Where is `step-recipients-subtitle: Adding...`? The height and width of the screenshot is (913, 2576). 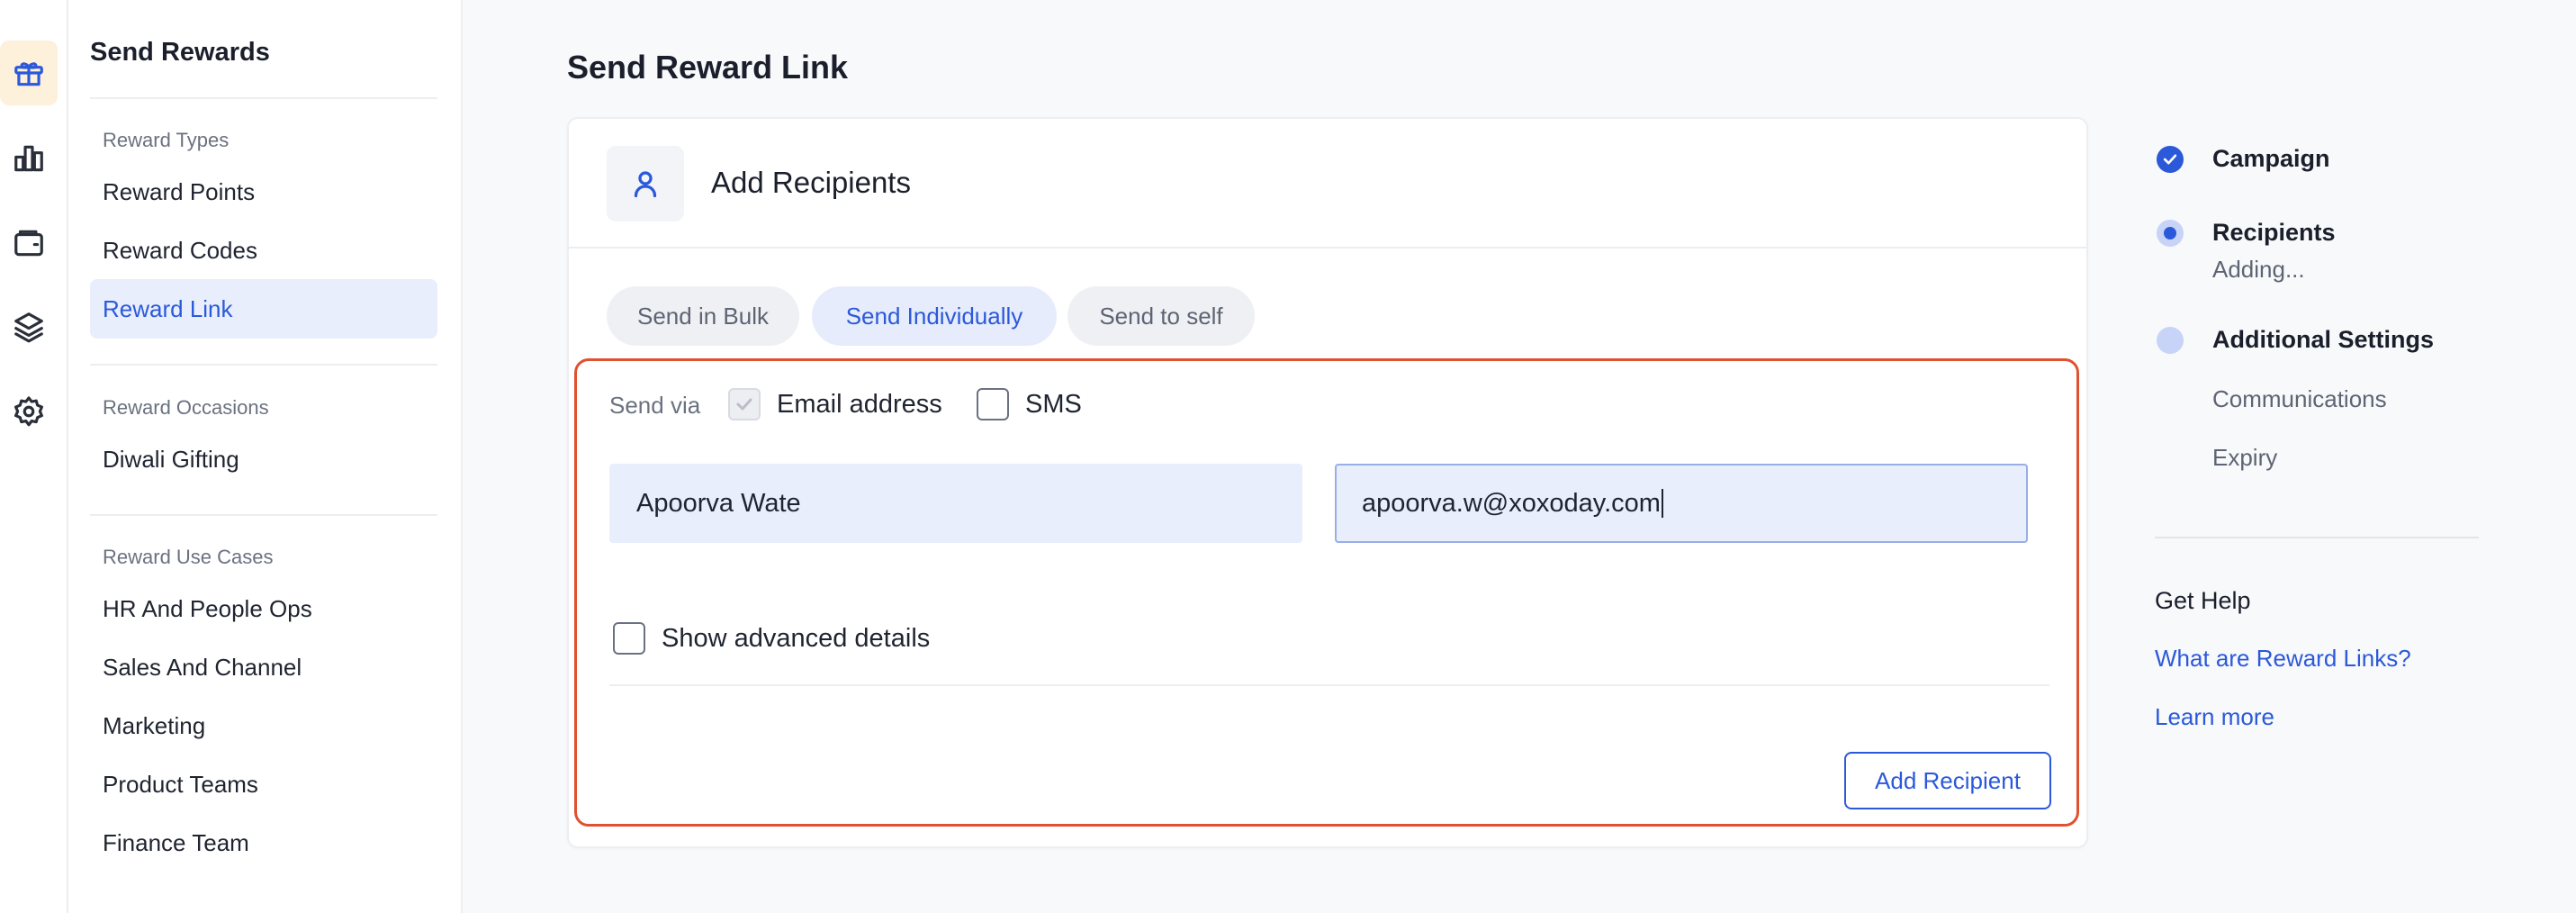
step-recipients-subtitle: Adding... is located at coordinates (2258, 270).